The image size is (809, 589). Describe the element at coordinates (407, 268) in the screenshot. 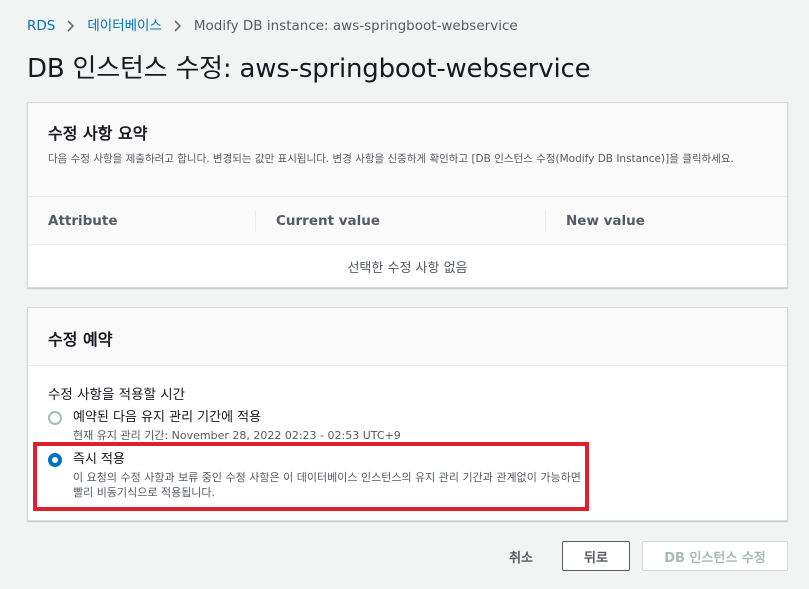

I see `summary-empty-state: 선택한 수정 사항 없음` at that location.